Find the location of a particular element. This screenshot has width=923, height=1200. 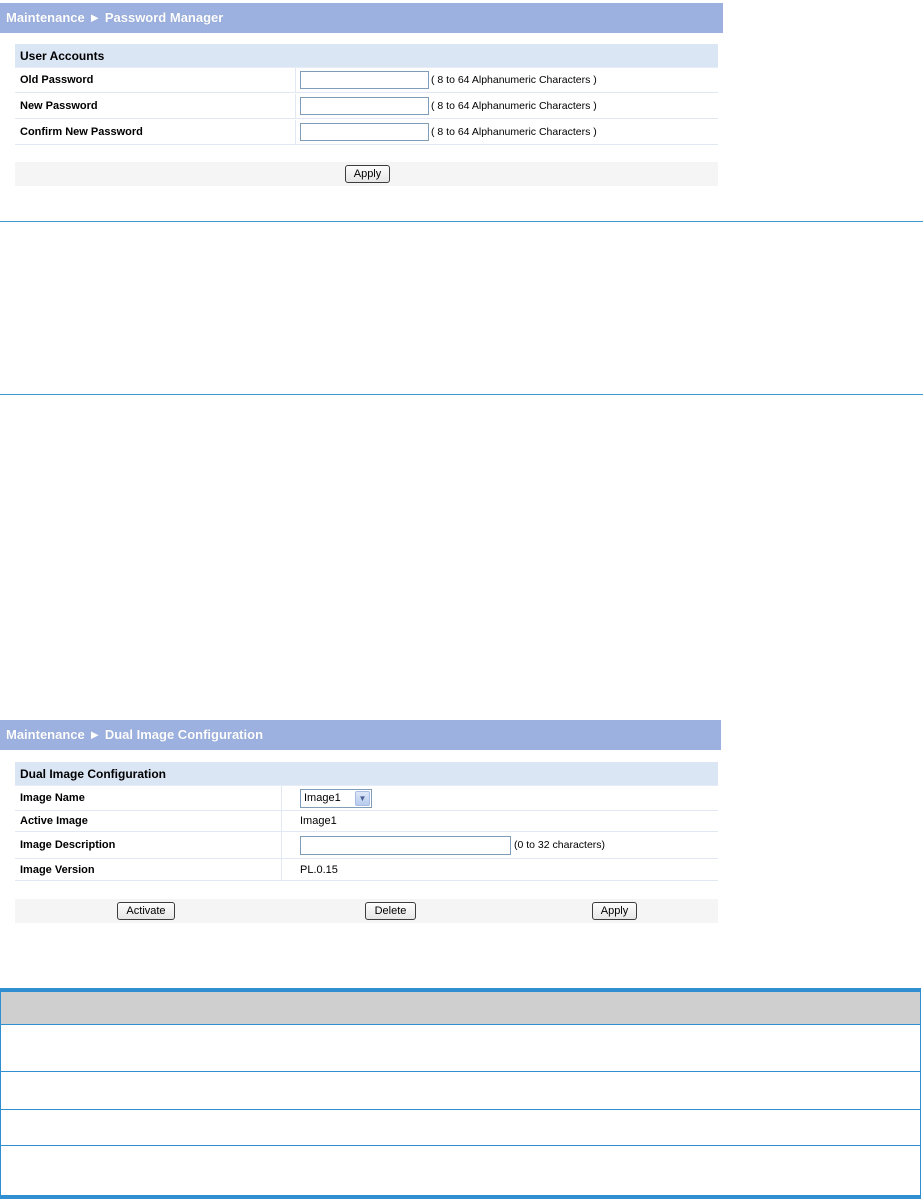

old-password-label: Old Password is located at coordinates (57, 80).